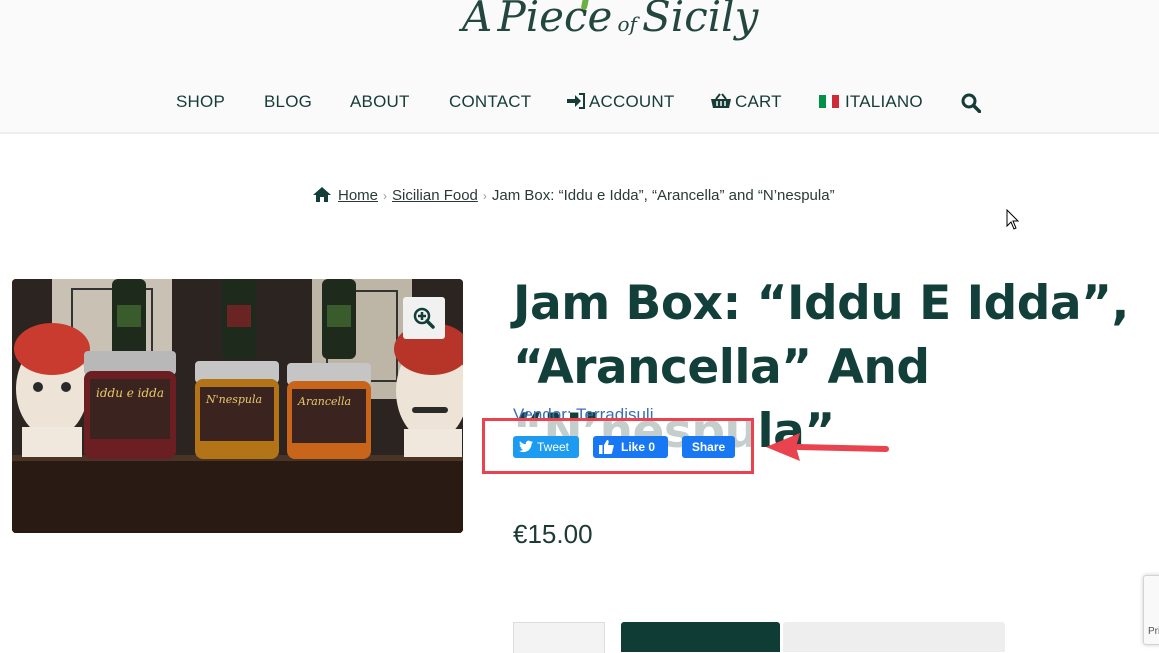 The image size is (1159, 653). I want to click on jar-label-iddu: iddu e idda, so click(130, 393).